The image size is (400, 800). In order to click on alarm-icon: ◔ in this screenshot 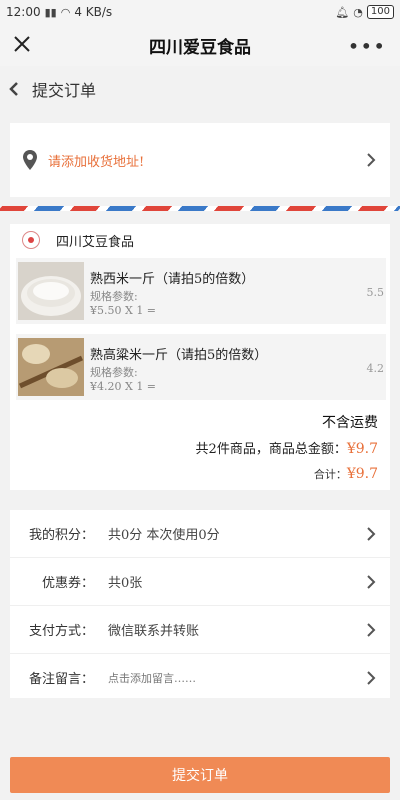, I will do `click(358, 12)`.